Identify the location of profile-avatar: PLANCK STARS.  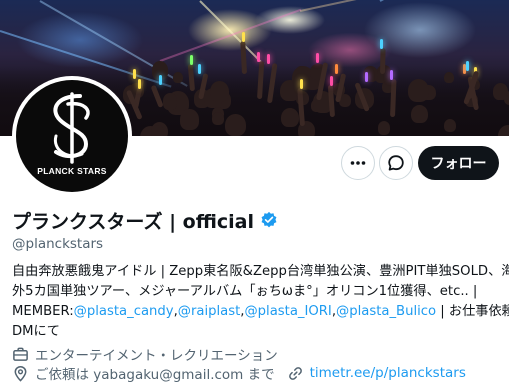
(72, 136).